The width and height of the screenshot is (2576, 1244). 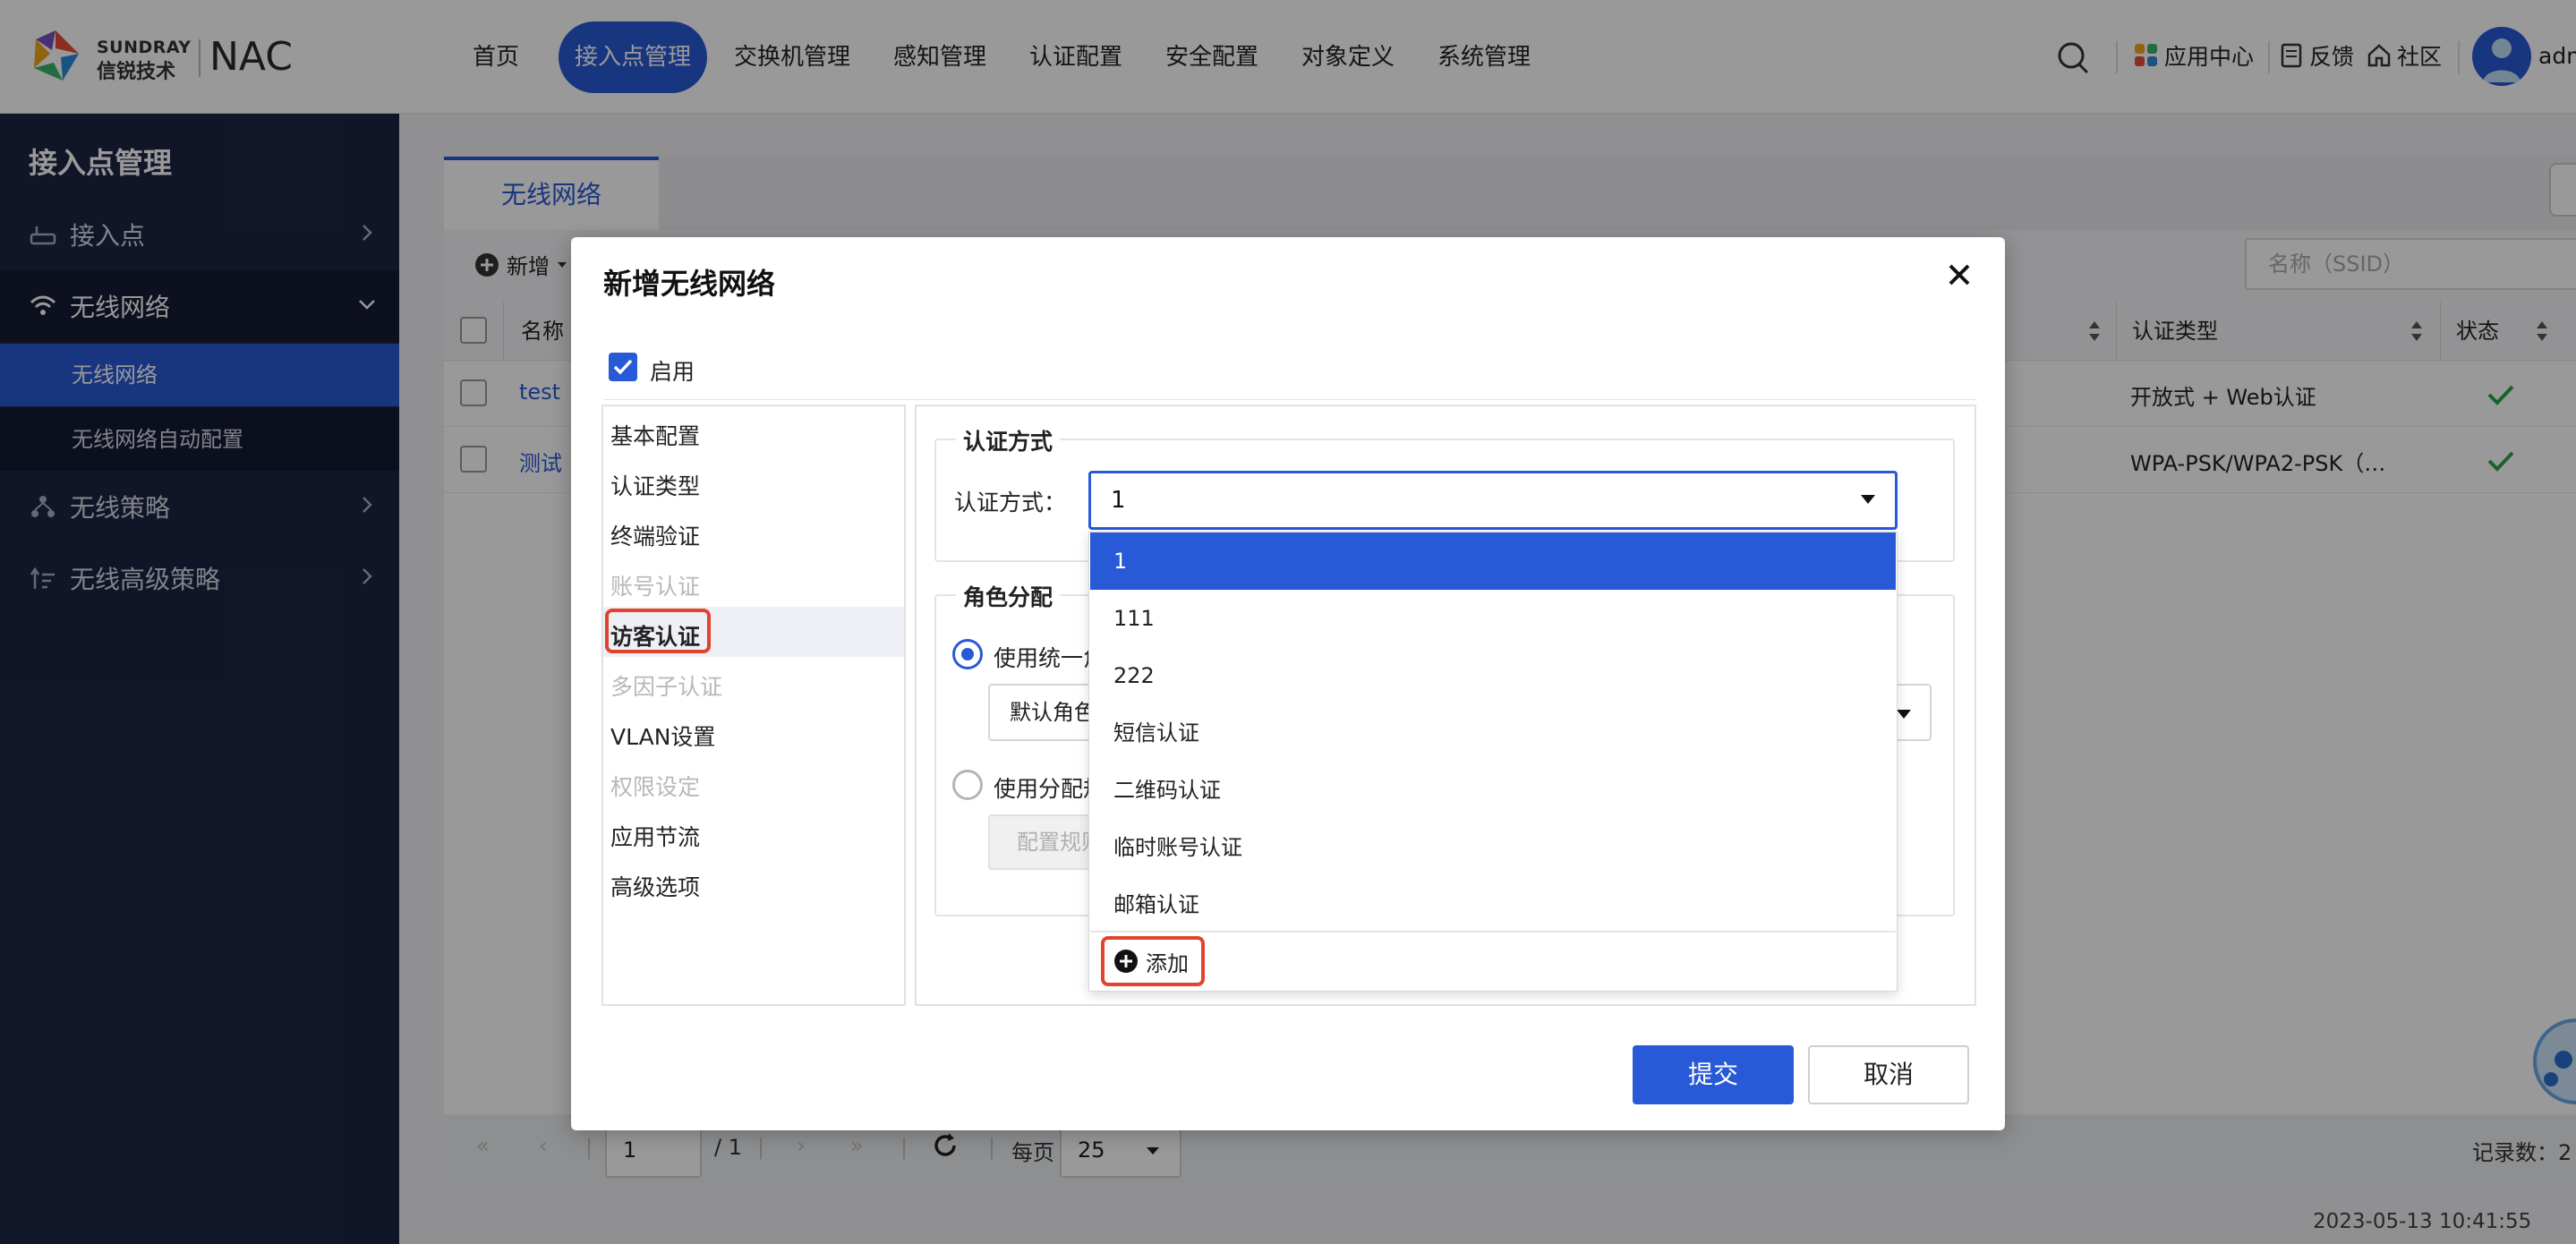 What do you see at coordinates (1959, 274) in the screenshot?
I see `close-icon` at bounding box center [1959, 274].